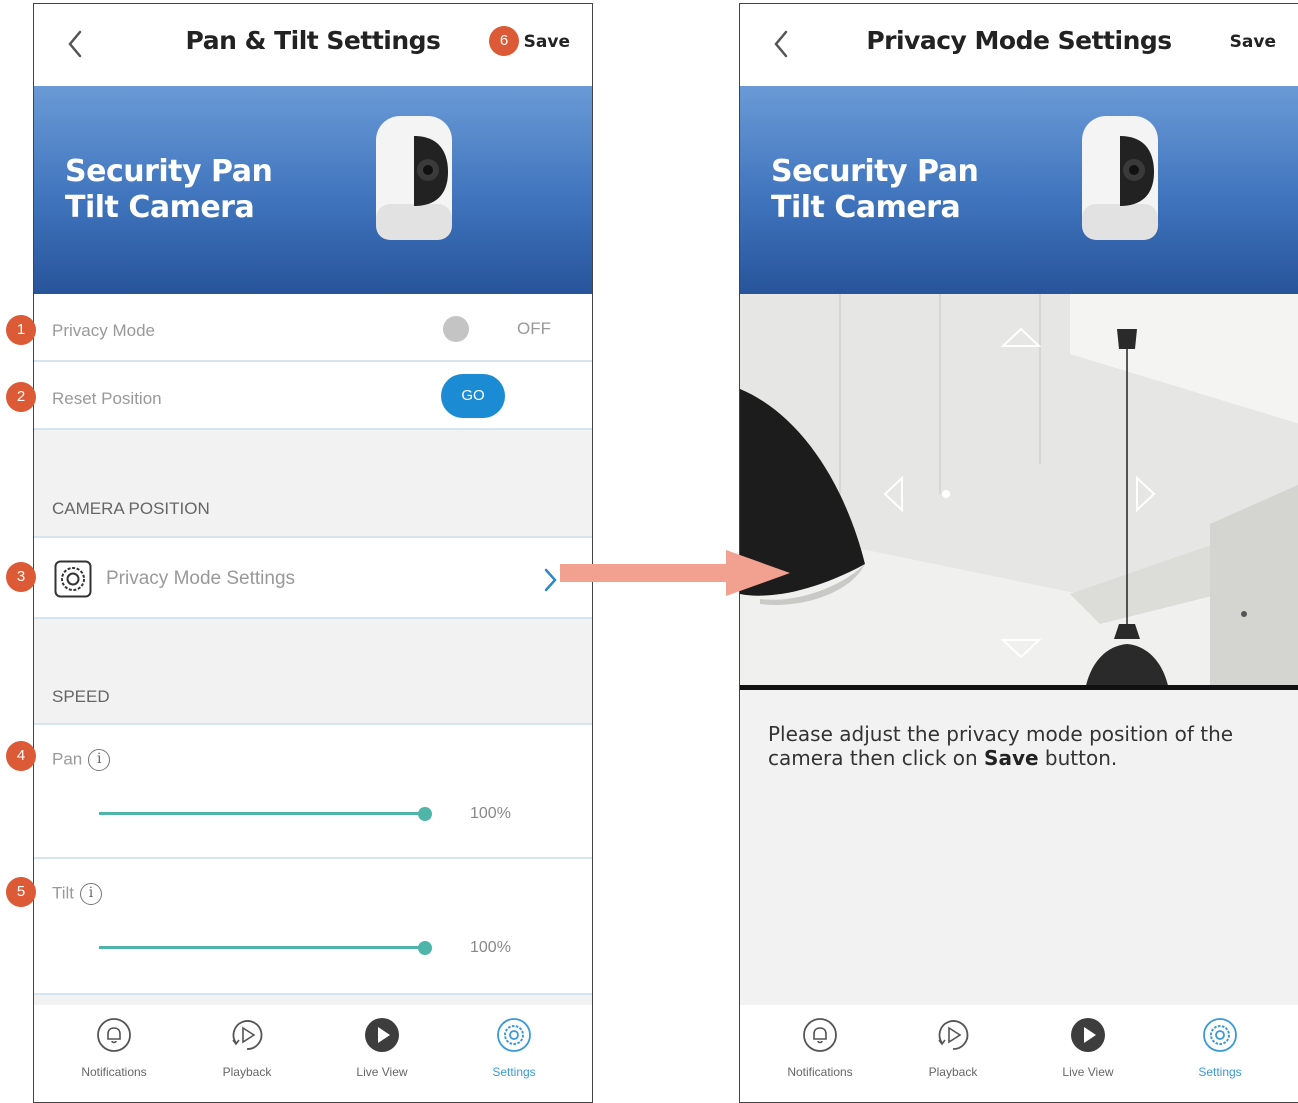 Image resolution: width=1298 pixels, height=1103 pixels. Describe the element at coordinates (107, 398) in the screenshot. I see `reset-position-label: Reset Position` at that location.